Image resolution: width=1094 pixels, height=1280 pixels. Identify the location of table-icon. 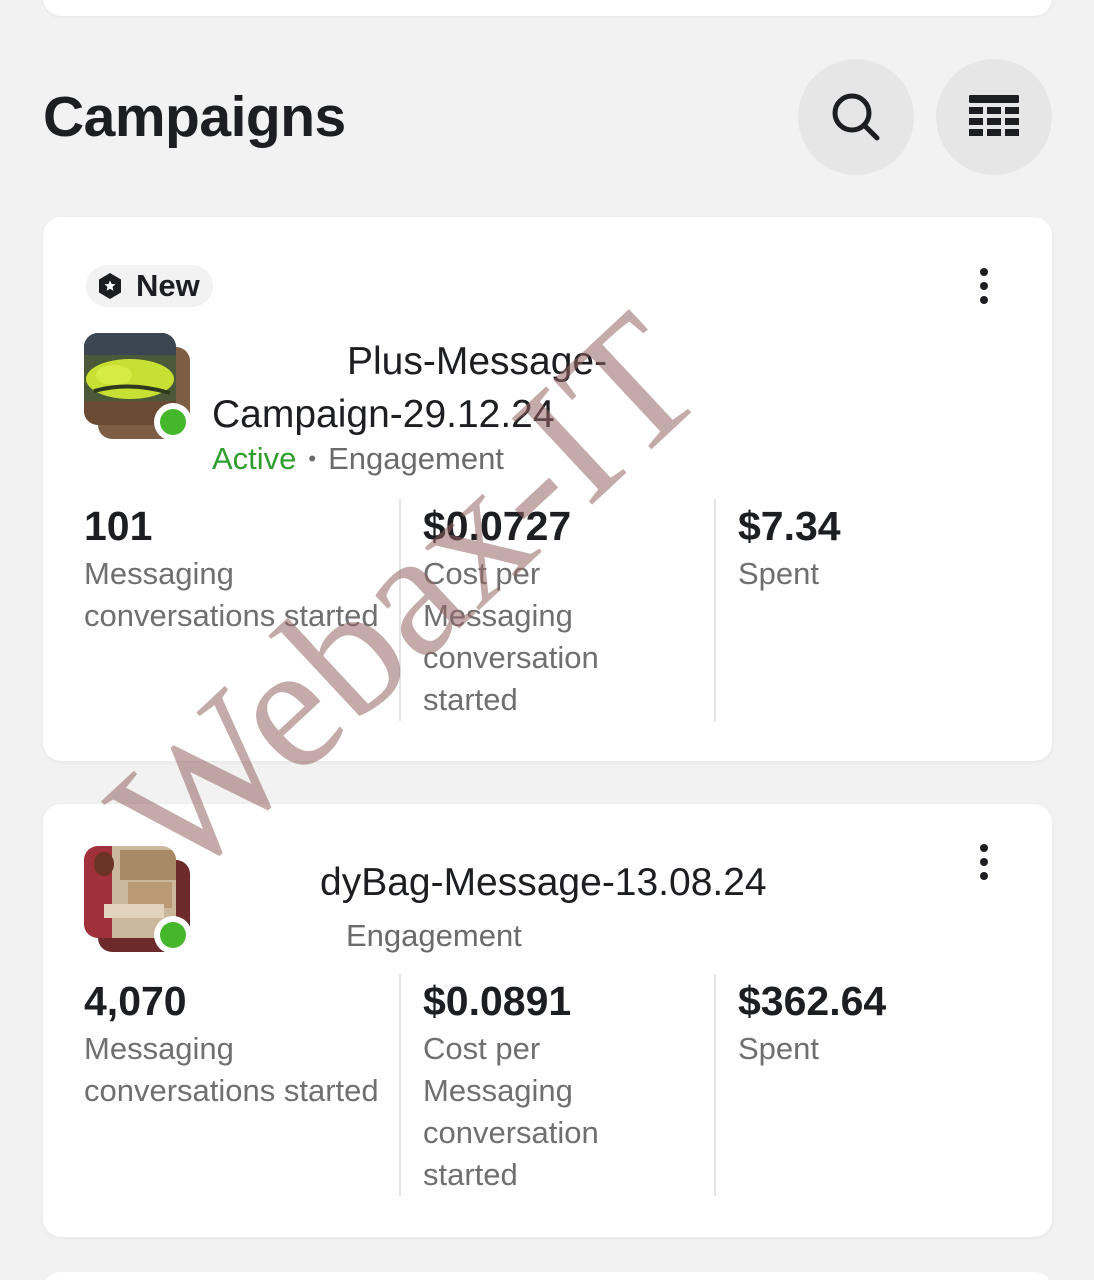
(994, 115).